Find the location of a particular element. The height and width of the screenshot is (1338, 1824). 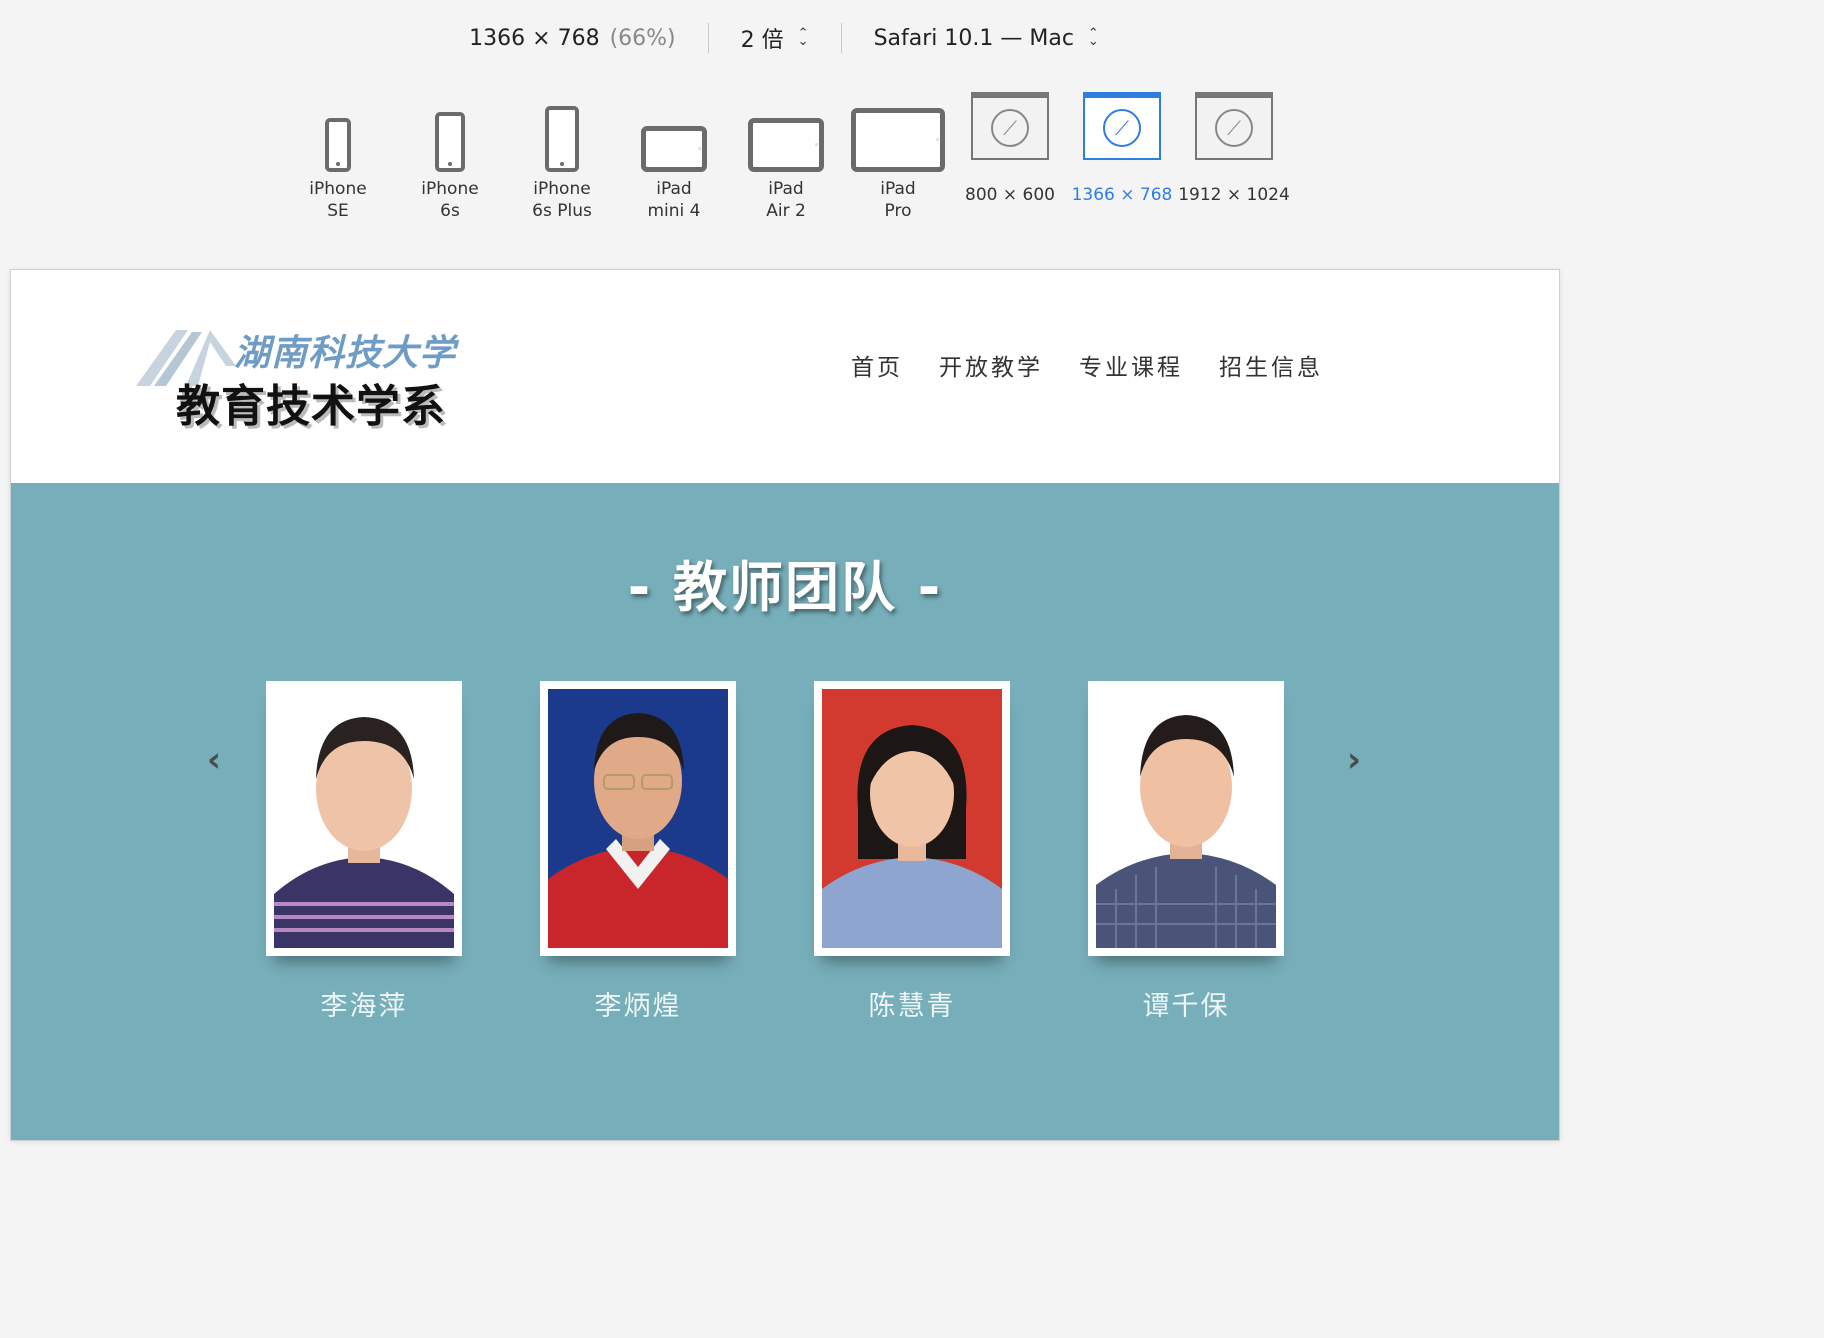

teacher-card: 谭千保 is located at coordinates (1186, 852).